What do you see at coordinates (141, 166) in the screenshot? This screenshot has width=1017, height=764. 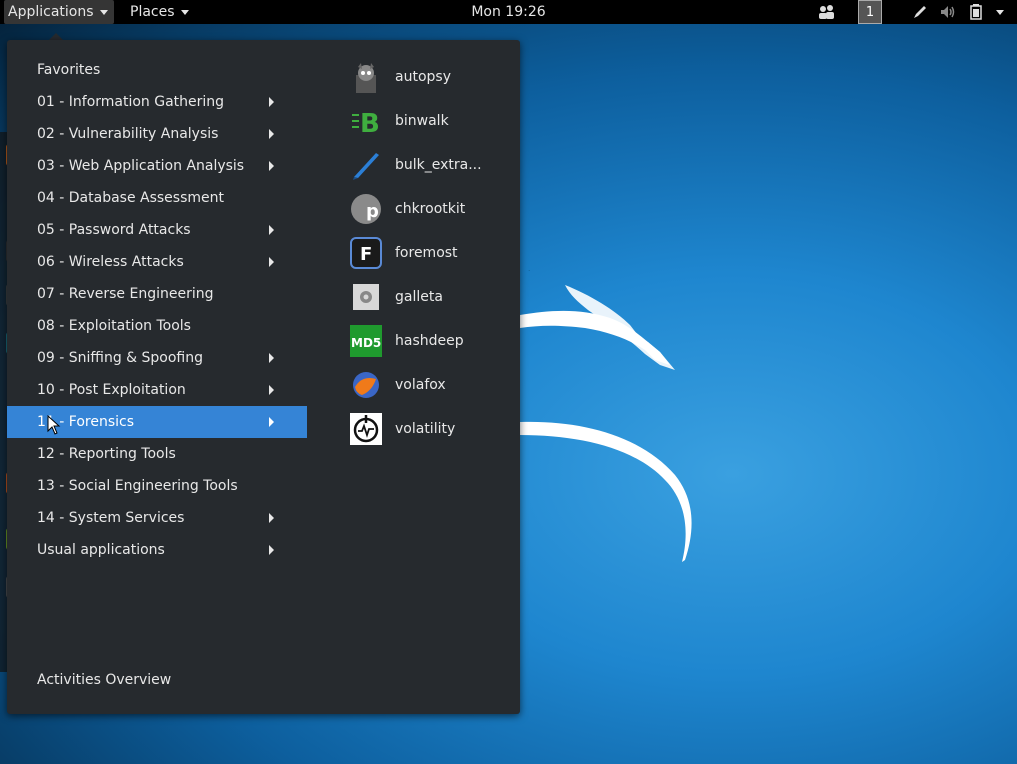 I see `category-label: 03 - Web Application Analysis` at bounding box center [141, 166].